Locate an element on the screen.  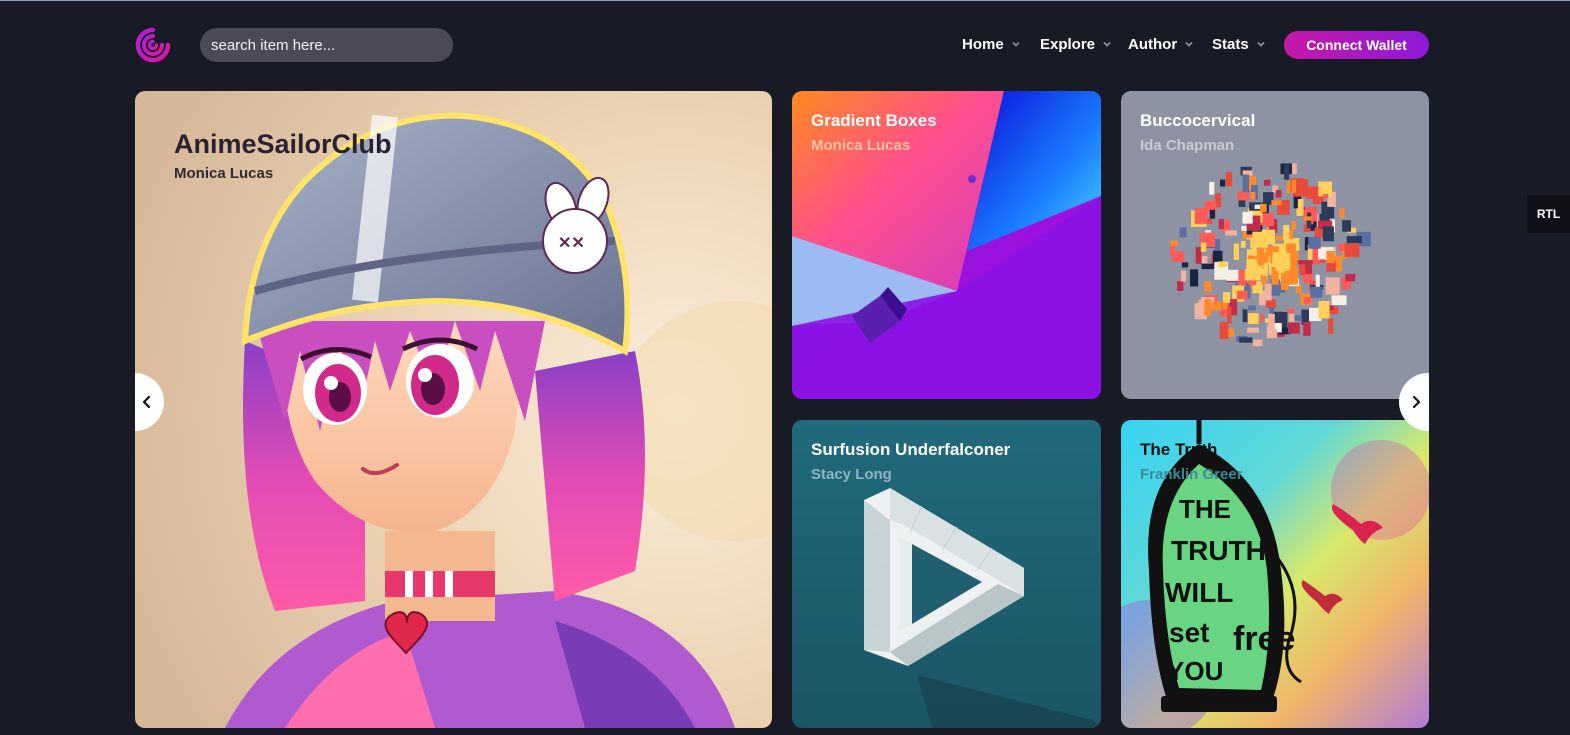
nft-card-surfusion-underfalconer: Surfusion Underfalconer Stacy Long is located at coordinates (946, 574).